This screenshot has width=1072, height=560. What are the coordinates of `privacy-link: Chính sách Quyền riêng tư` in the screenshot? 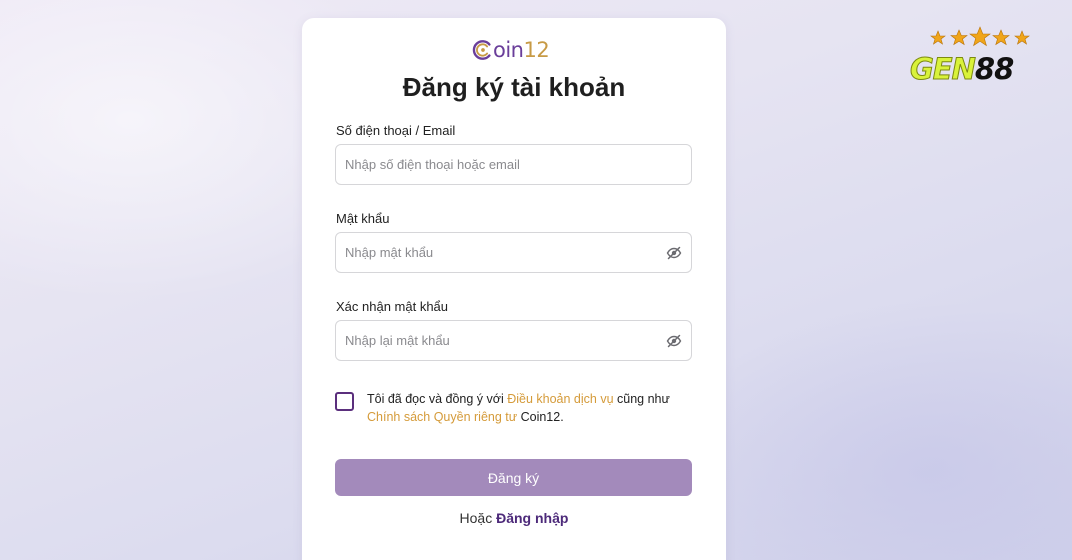 It's located at (442, 417).